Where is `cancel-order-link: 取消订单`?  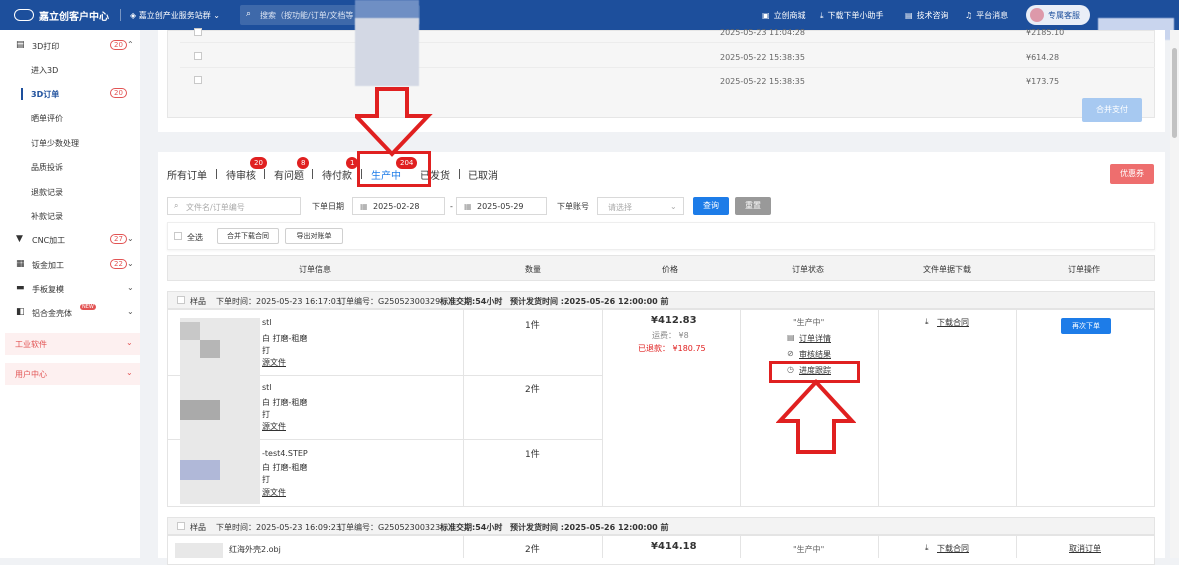
cancel-order-link: 取消订单 is located at coordinates (1085, 548).